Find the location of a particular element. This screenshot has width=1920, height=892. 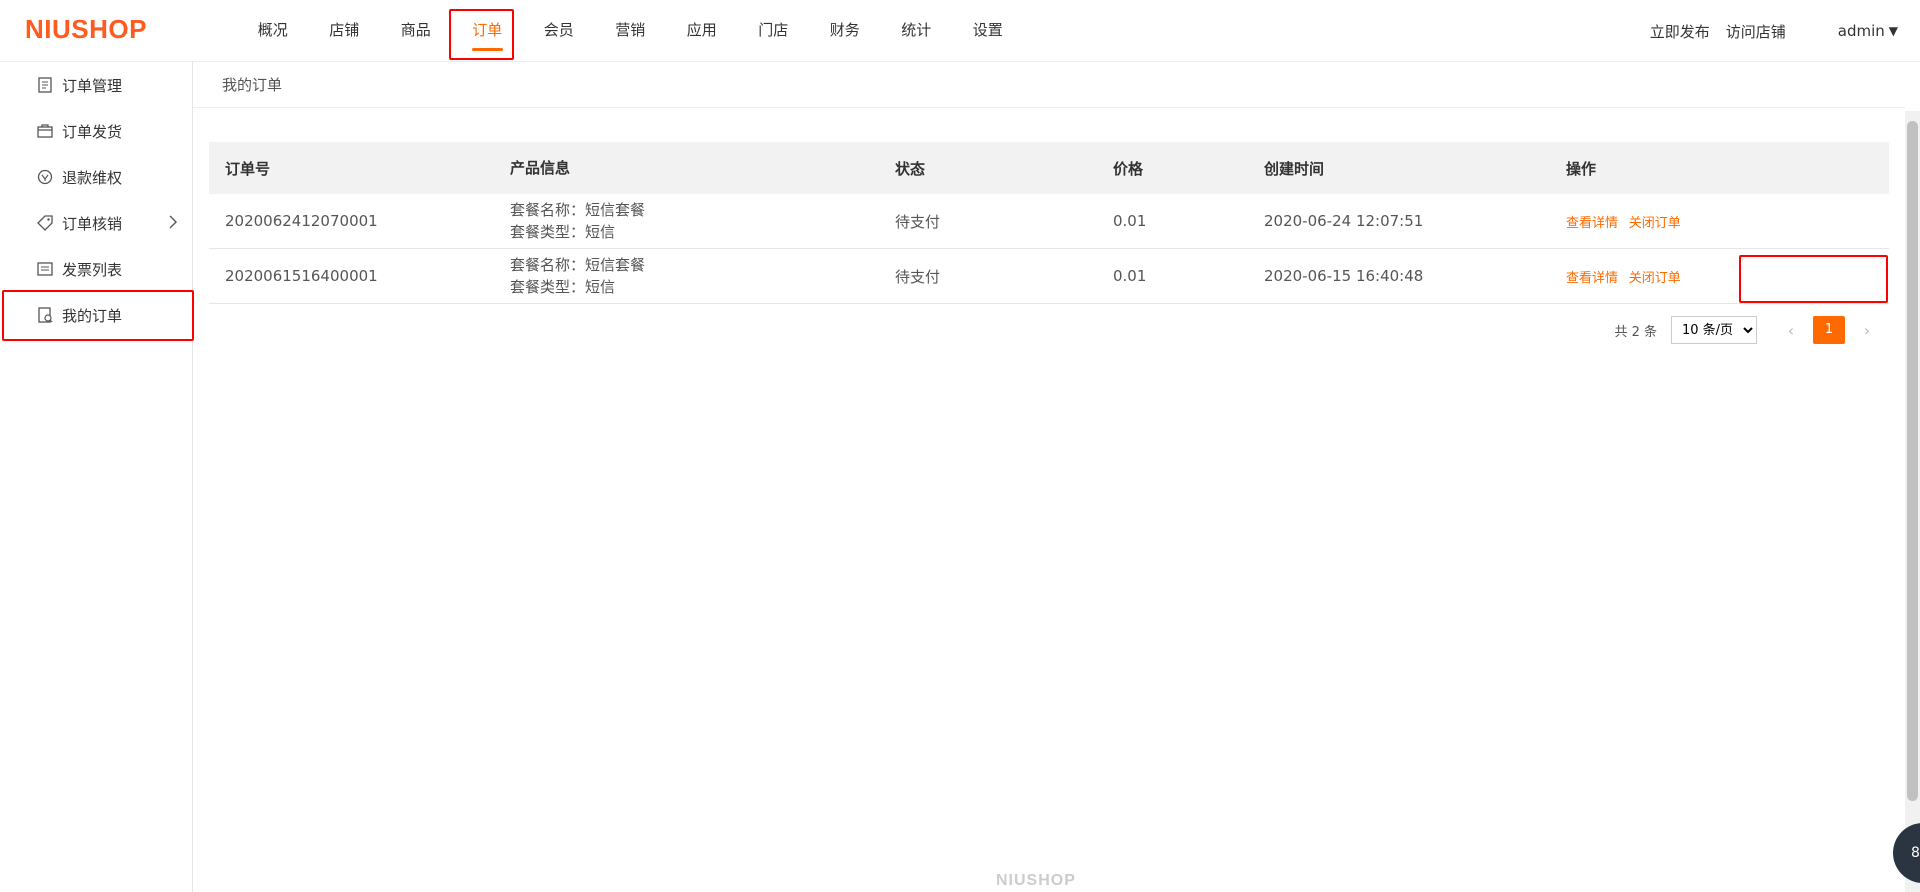

nav-stores: 门店 is located at coordinates (774, 31).